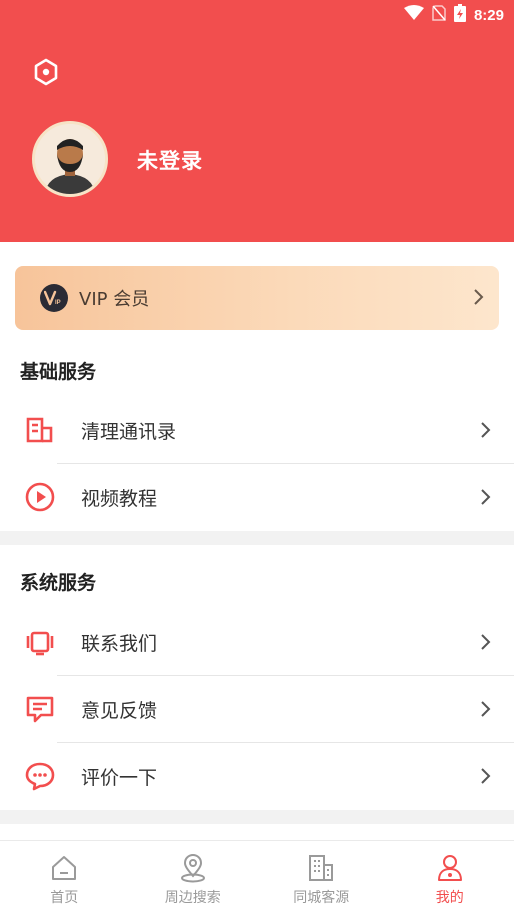 This screenshot has width=514, height=913. What do you see at coordinates (257, 642) in the screenshot?
I see `menu-item-contact-us: 联系我们` at bounding box center [257, 642].